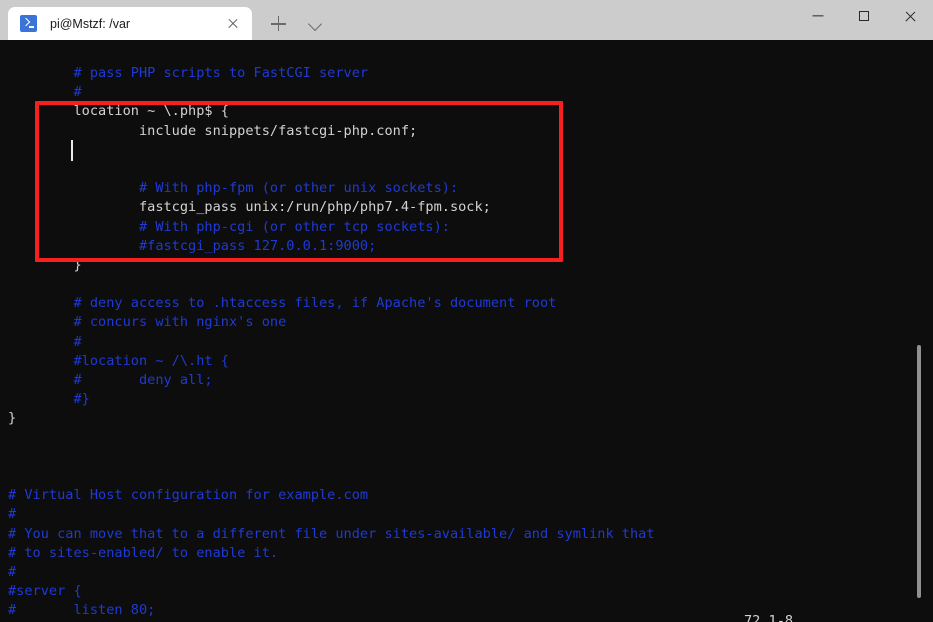 The width and height of the screenshot is (933, 622). I want to click on terminal-line: # concurs with nginx's one, so click(147, 322).